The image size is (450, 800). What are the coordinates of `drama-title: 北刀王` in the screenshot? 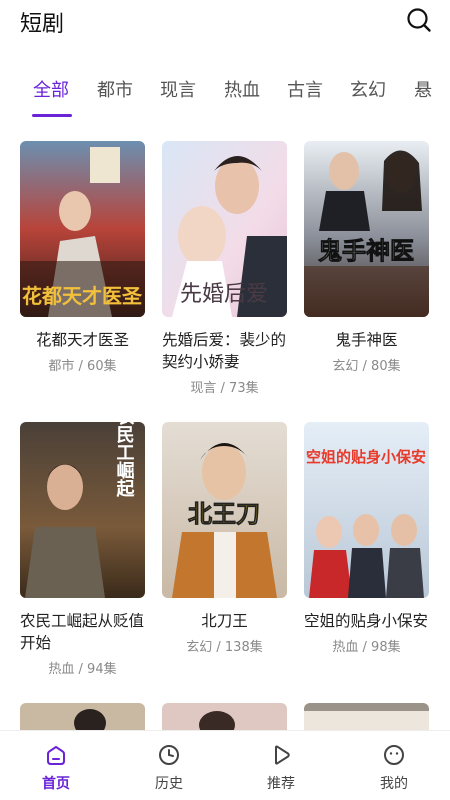 It's located at (224, 621).